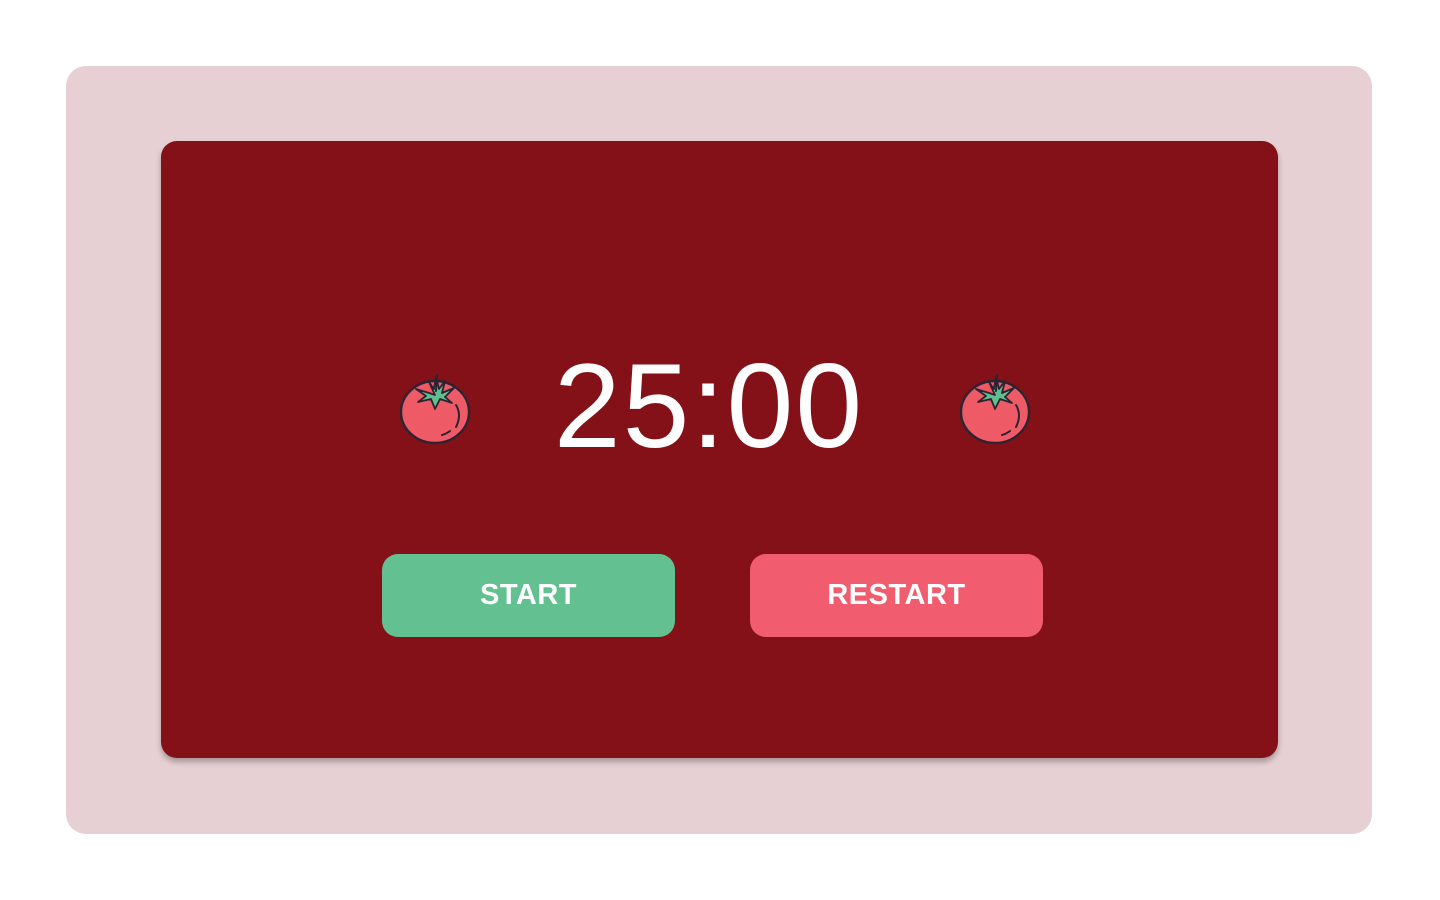 The image size is (1440, 900). I want to click on timer-row: 25:00, so click(719, 406).